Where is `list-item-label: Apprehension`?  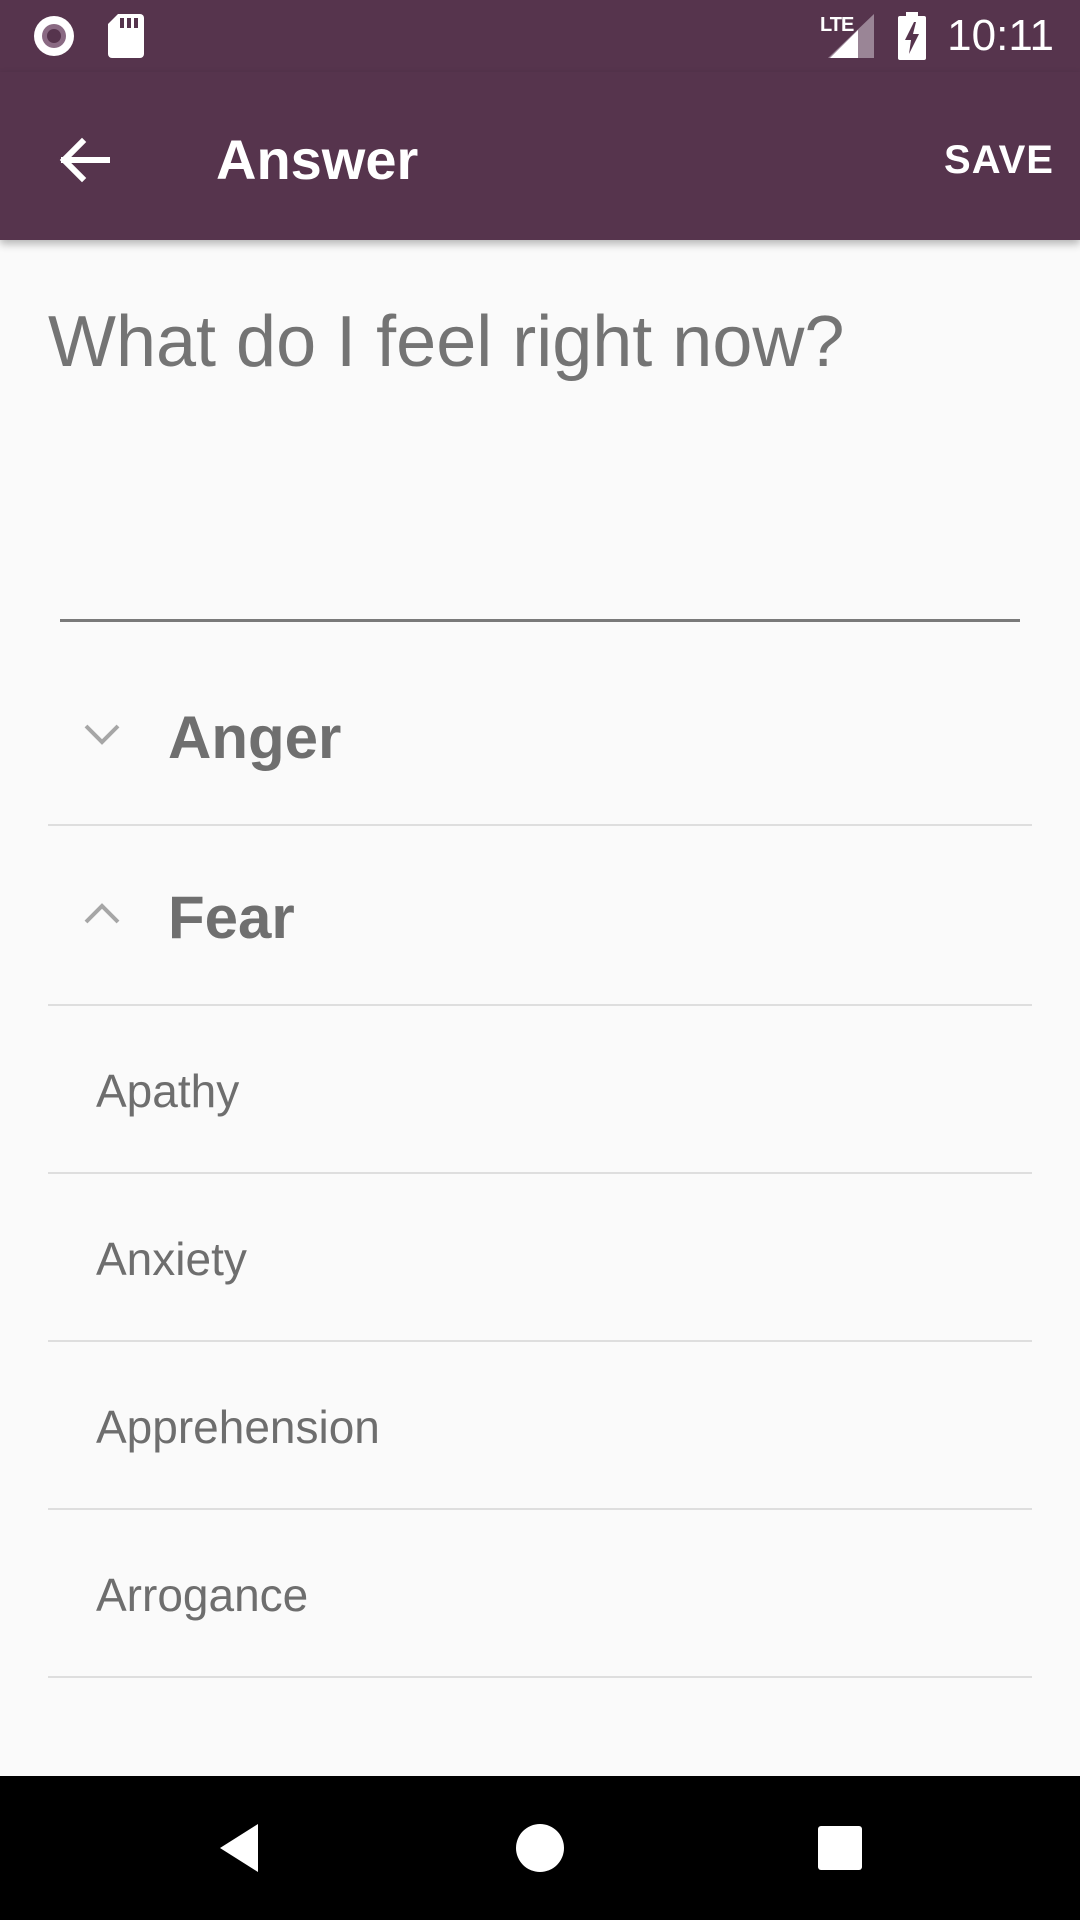
list-item-label: Apprehension is located at coordinates (238, 1427).